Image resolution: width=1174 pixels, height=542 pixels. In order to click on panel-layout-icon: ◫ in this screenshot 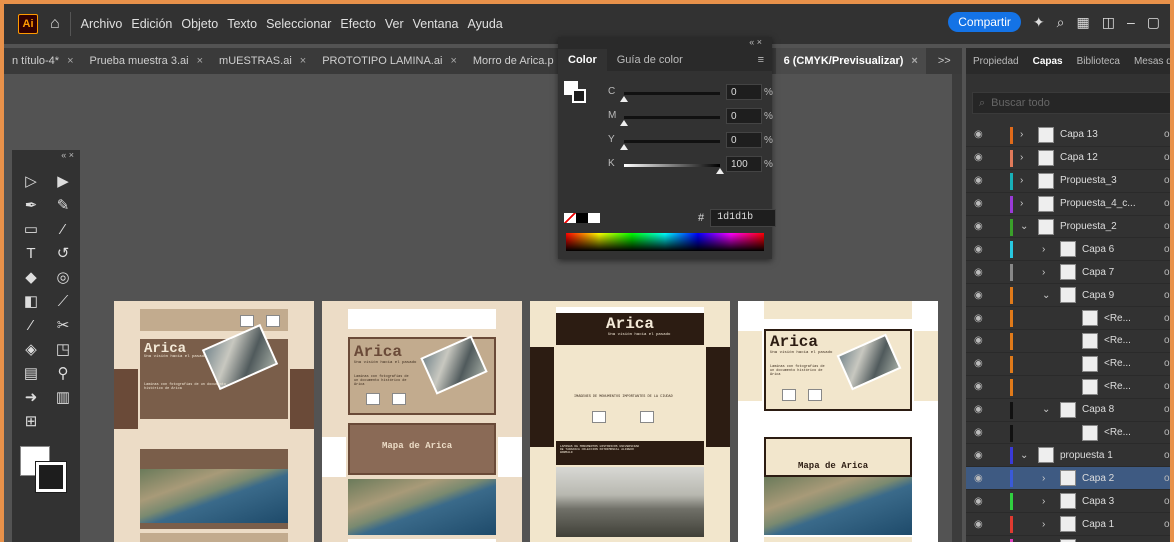, I will do `click(1108, 22)`.